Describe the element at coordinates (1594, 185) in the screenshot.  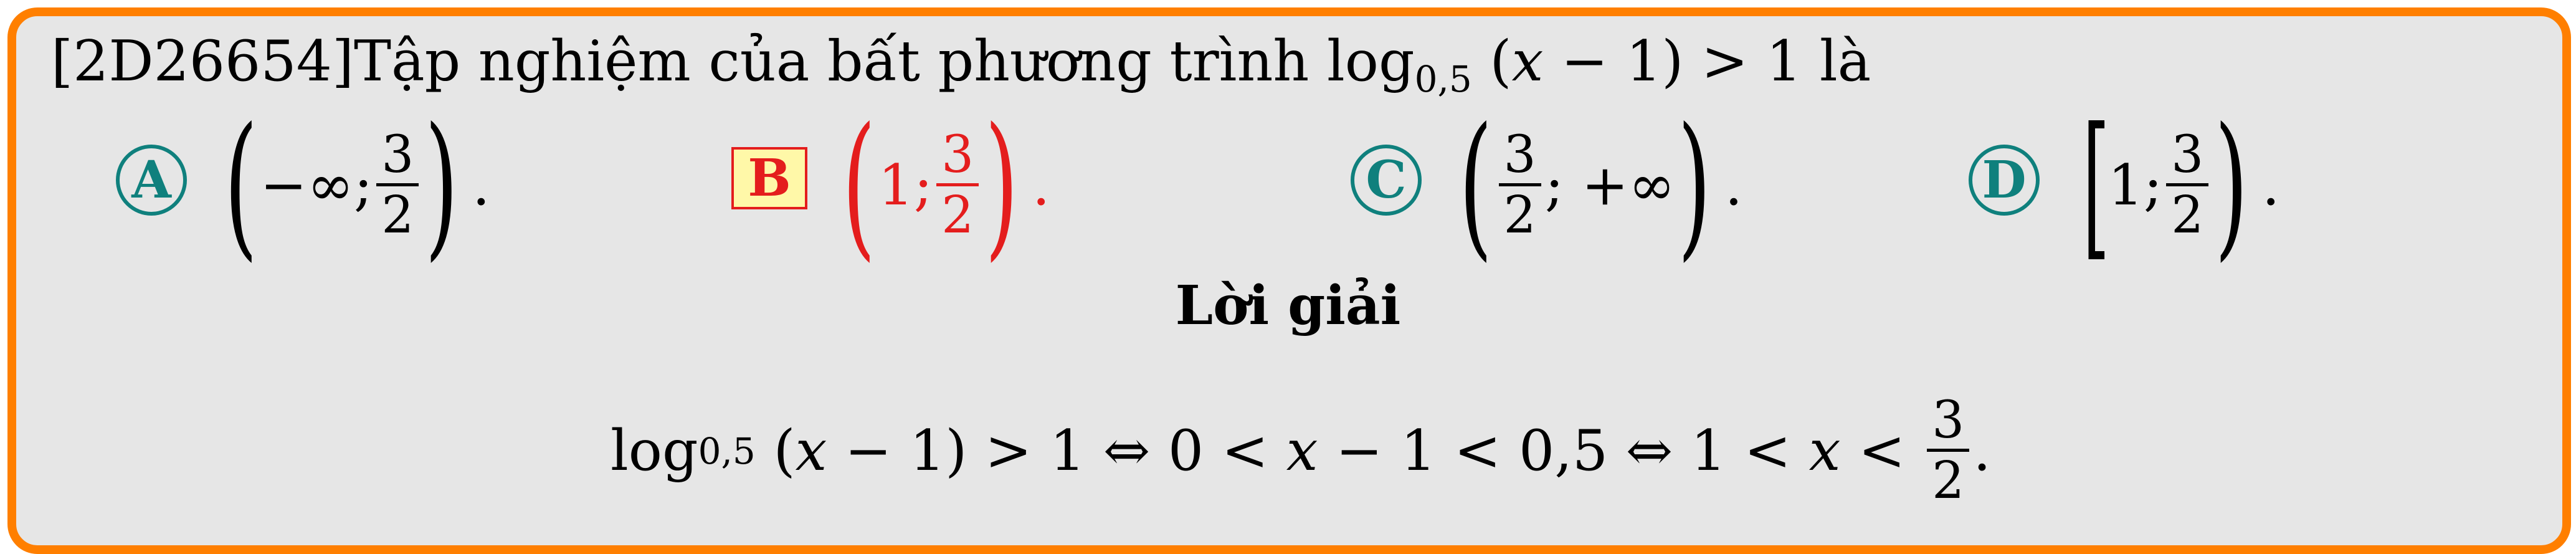
I see `option-c: ( 32 ; +∞ ) .` at that location.